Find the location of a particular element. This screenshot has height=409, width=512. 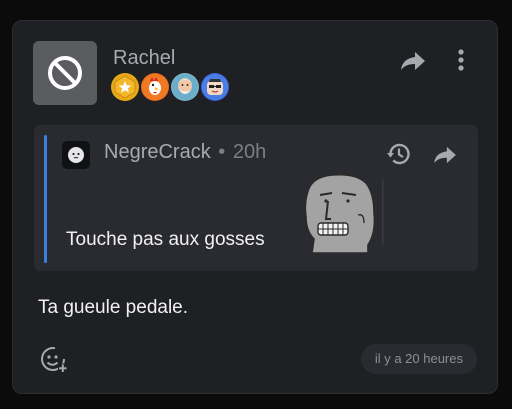

quote-header: NegreCrack • 20h is located at coordinates (185, 152).